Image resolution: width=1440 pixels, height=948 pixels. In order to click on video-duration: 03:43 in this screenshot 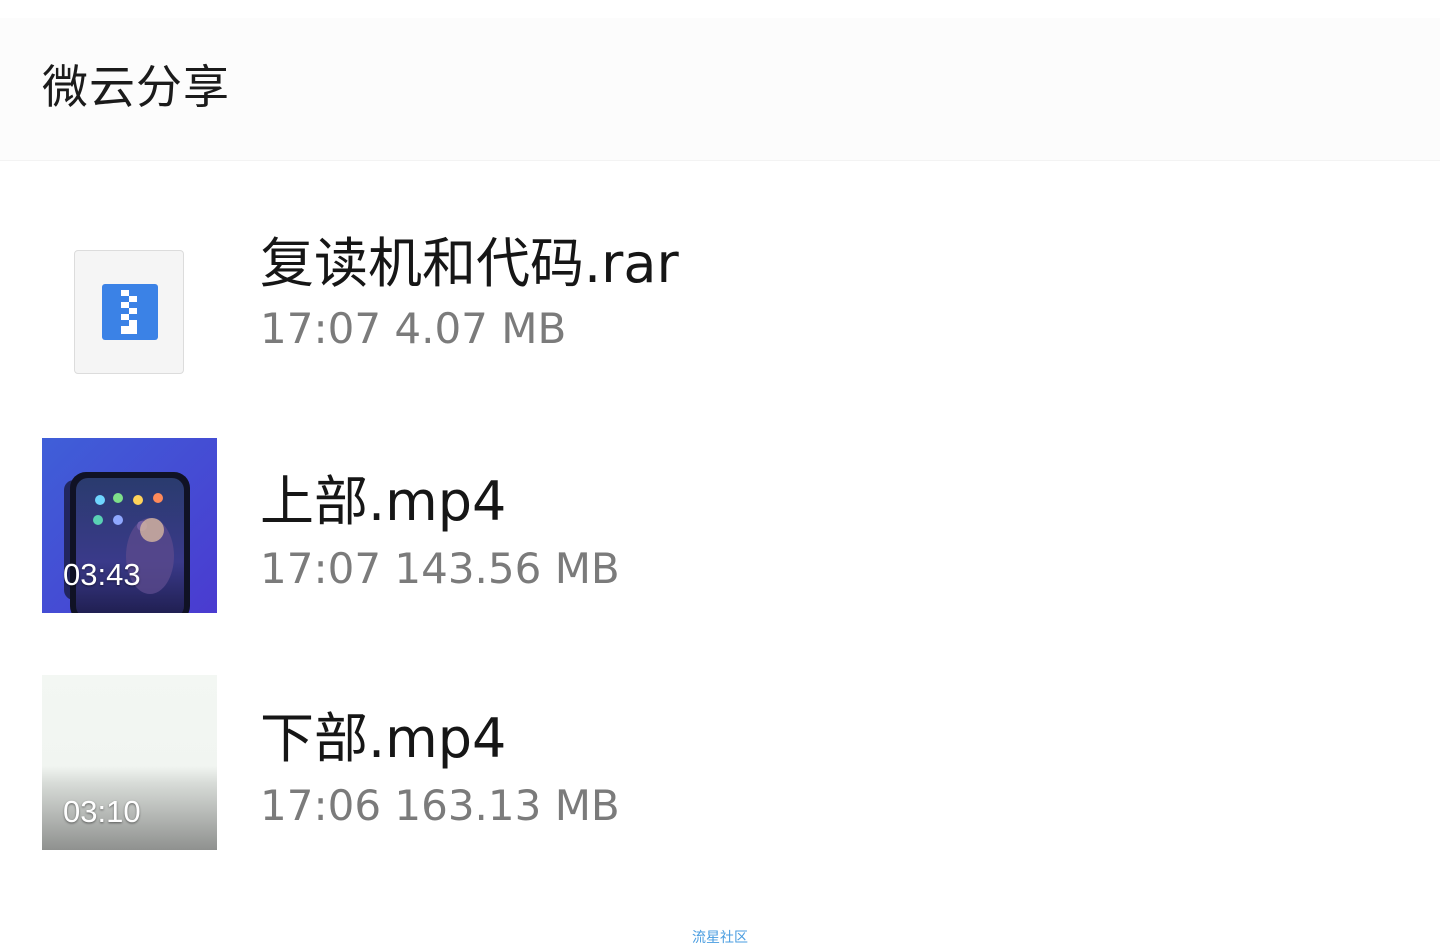, I will do `click(102, 574)`.